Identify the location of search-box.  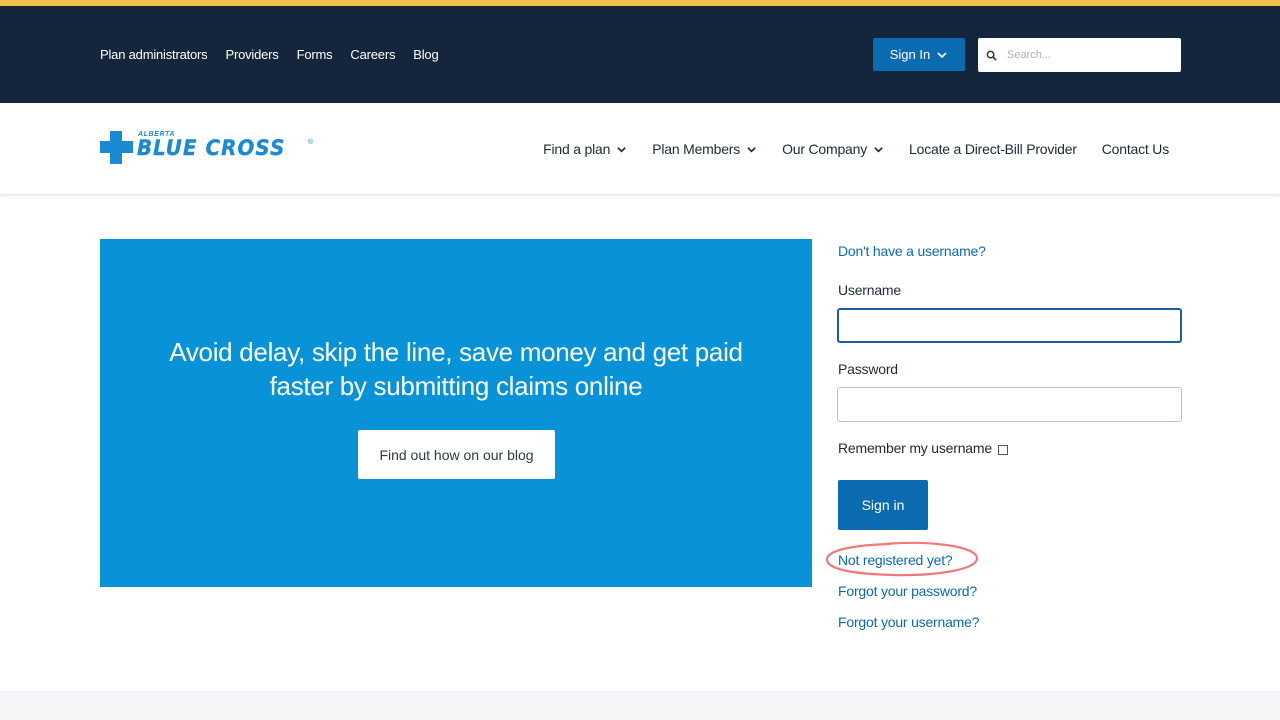
(1079, 55).